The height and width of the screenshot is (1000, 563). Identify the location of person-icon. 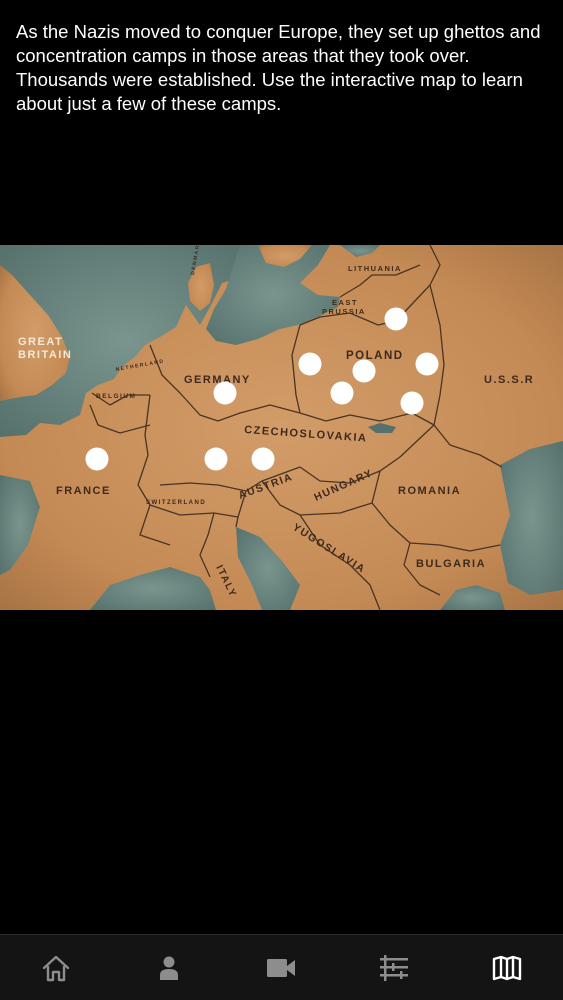
(168, 968).